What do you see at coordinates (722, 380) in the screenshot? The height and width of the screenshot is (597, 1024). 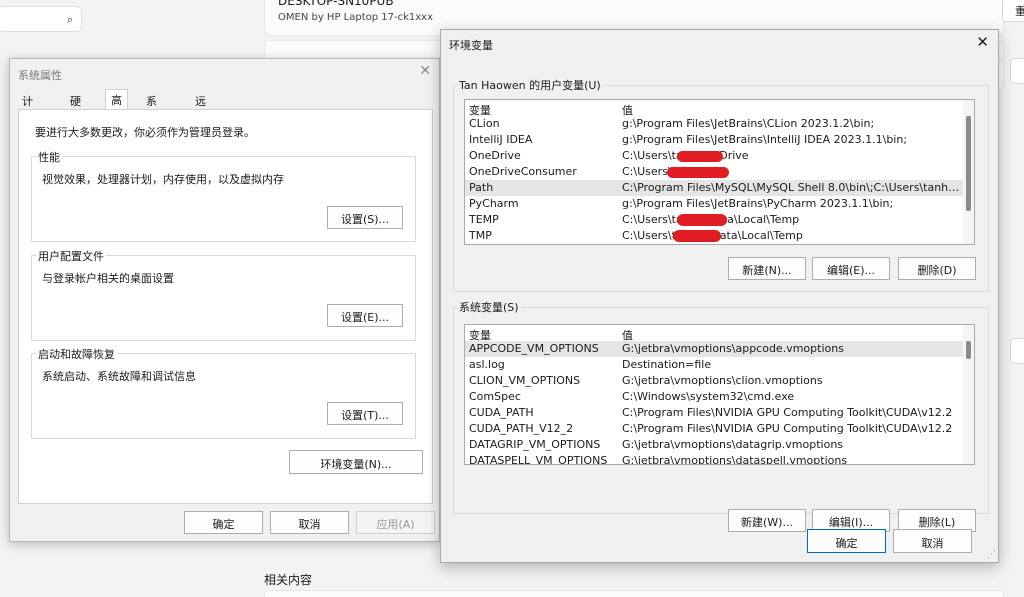 I see `variable-value: G:\jetbra\vmoptions\clion.vmoptions` at bounding box center [722, 380].